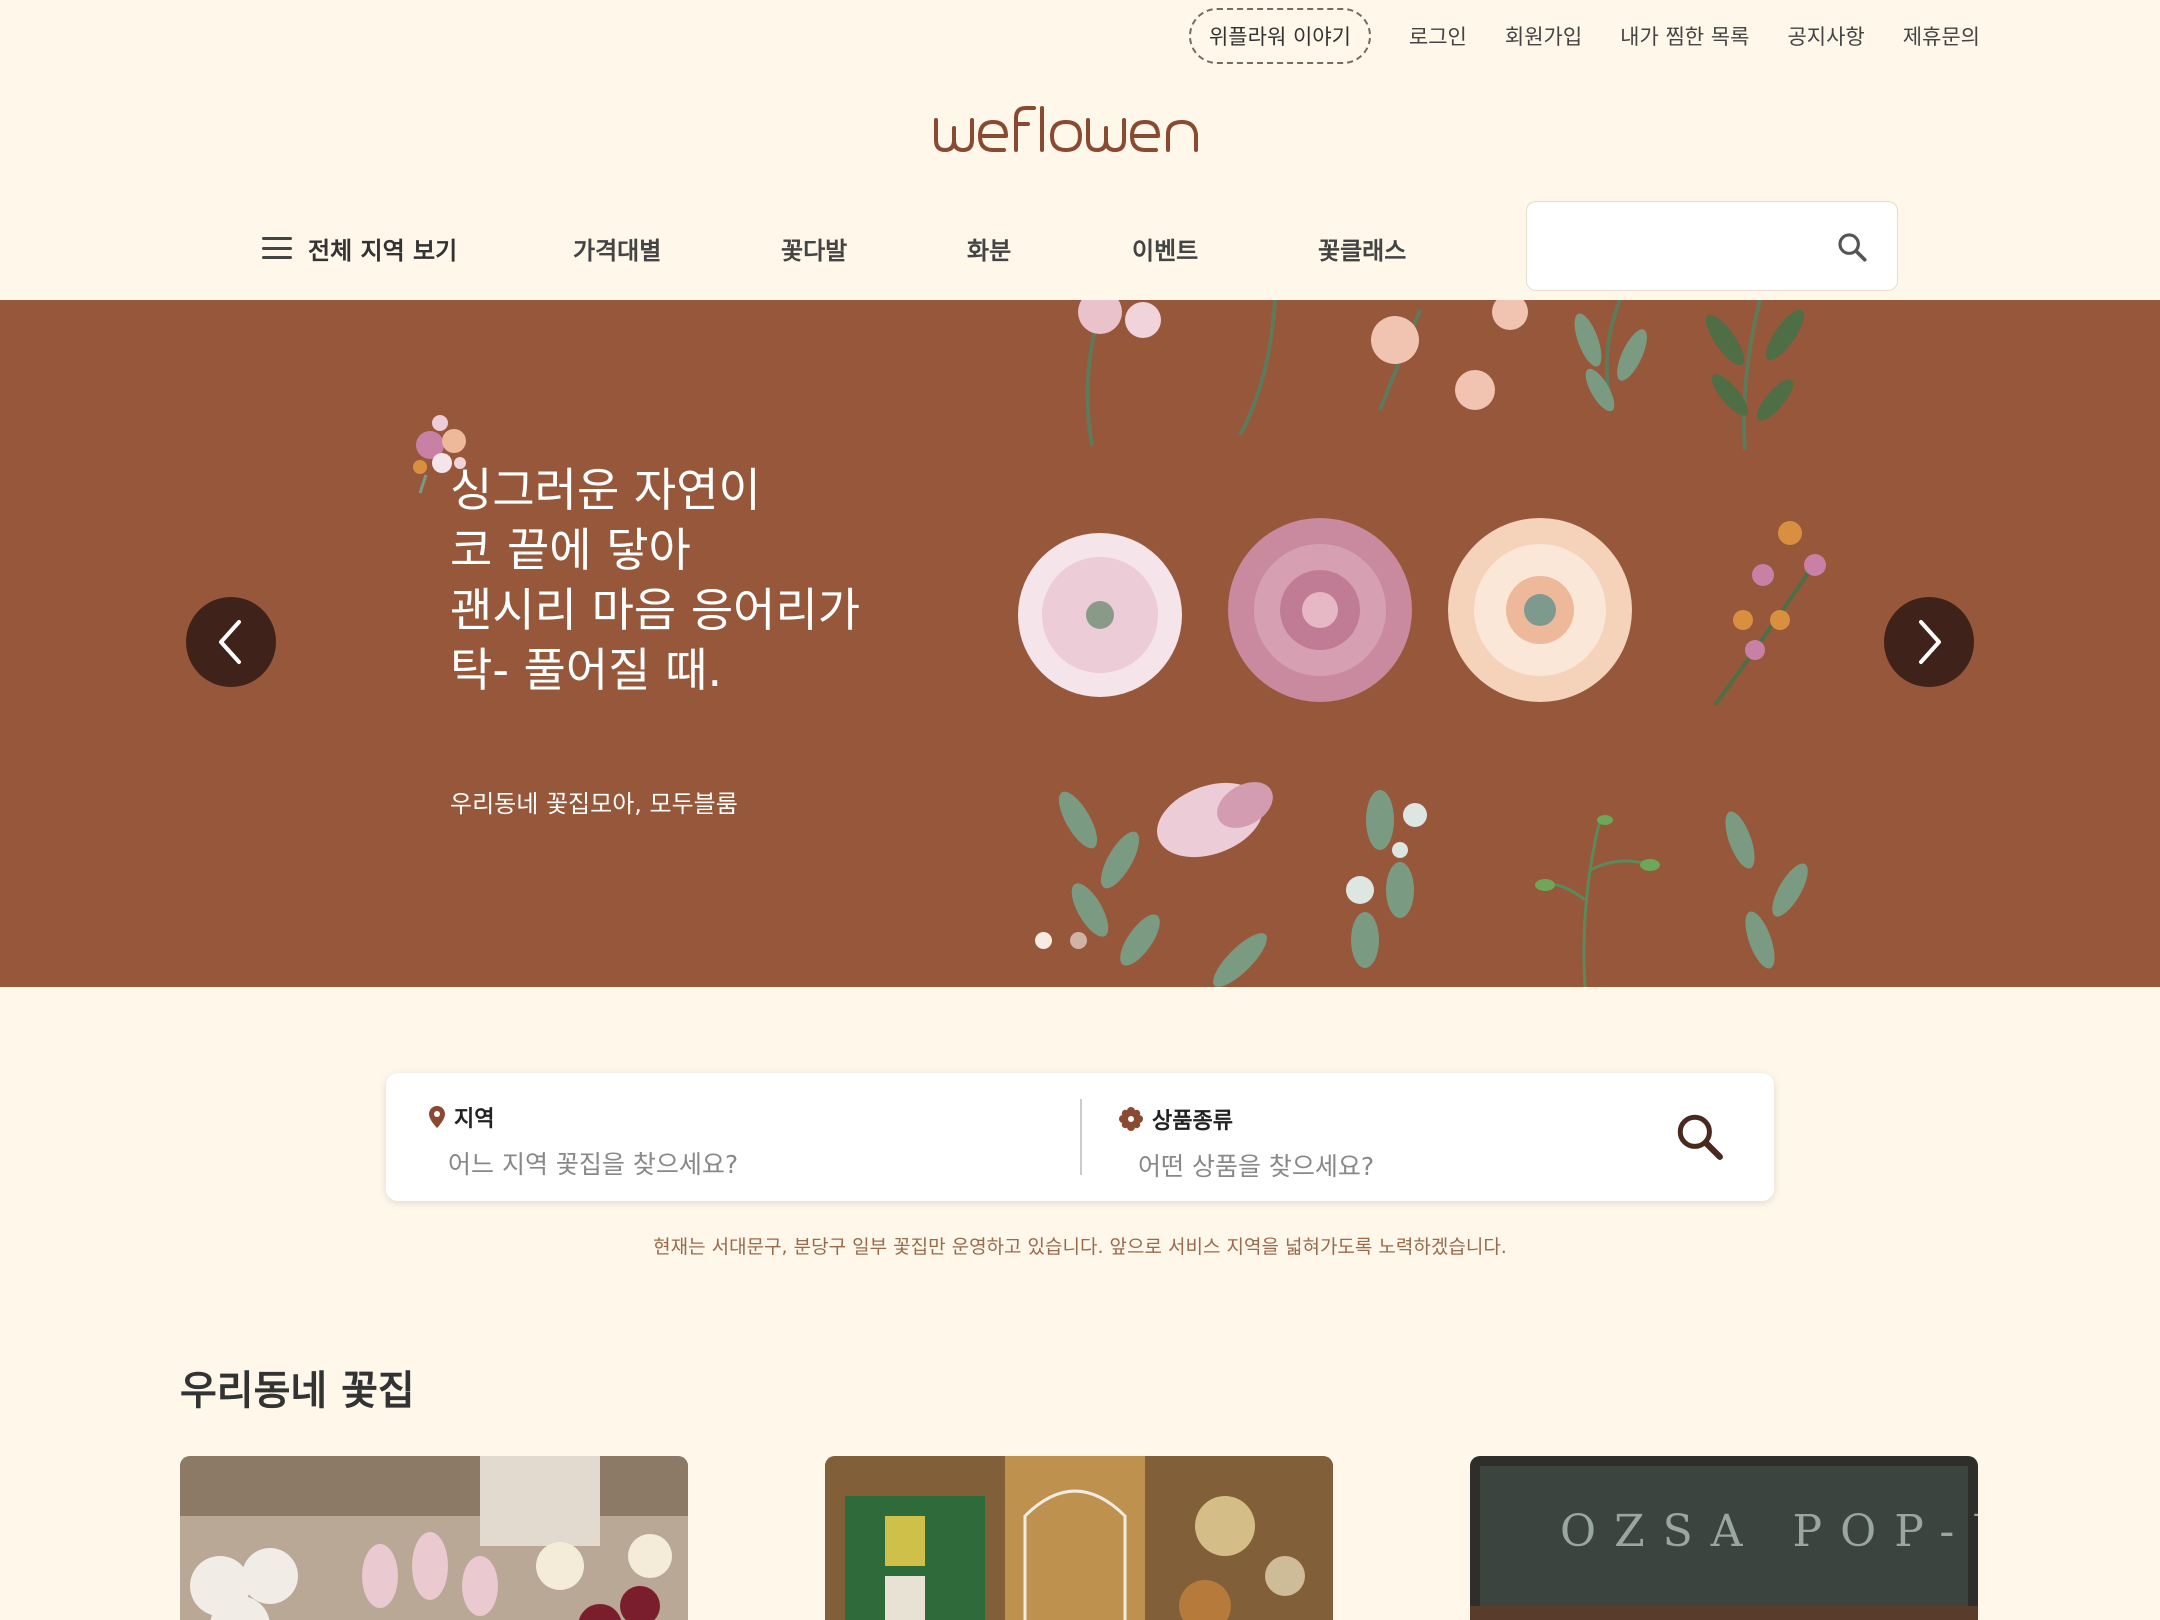  What do you see at coordinates (297, 1391) in the screenshot?
I see `section-title: 우리동네 꽃집` at bounding box center [297, 1391].